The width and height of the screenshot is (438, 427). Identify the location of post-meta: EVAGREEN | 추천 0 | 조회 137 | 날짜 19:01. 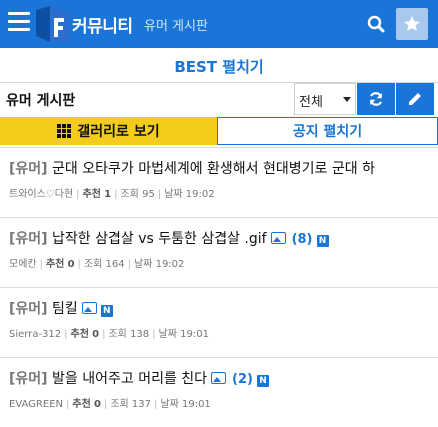
(110, 404).